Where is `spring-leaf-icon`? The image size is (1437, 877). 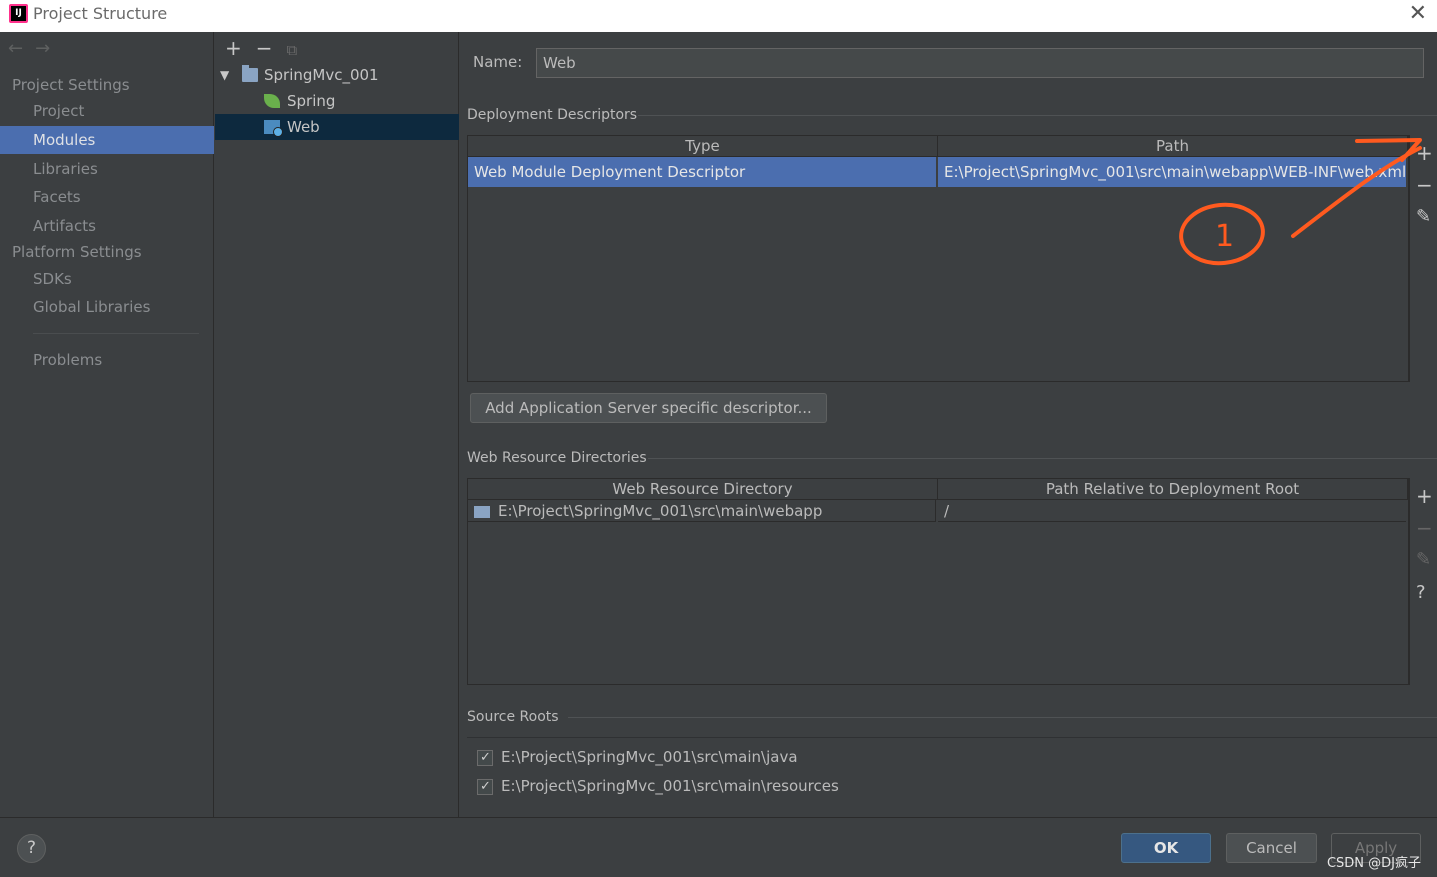 spring-leaf-icon is located at coordinates (272, 101).